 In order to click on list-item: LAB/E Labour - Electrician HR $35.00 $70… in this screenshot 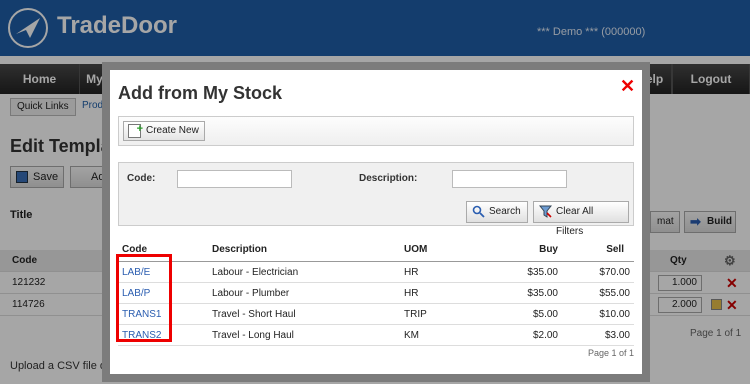, I will do `click(376, 272)`.